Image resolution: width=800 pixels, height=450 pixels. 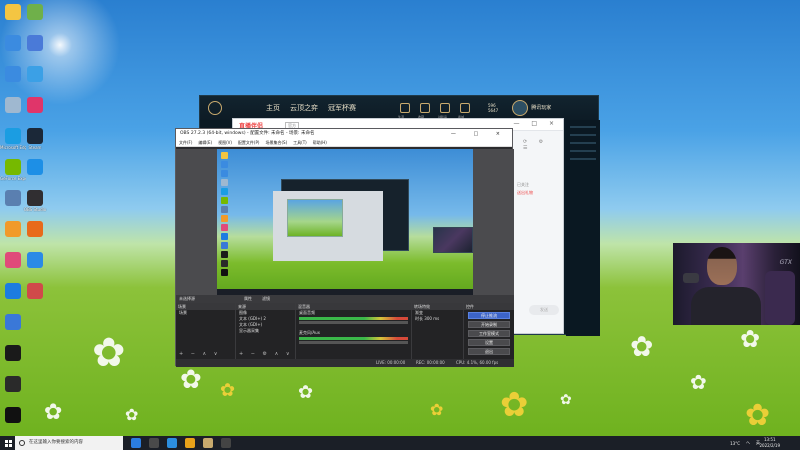 What do you see at coordinates (342, 108) in the screenshot?
I see `nav-champions-cup: 冠军杯赛` at bounding box center [342, 108].